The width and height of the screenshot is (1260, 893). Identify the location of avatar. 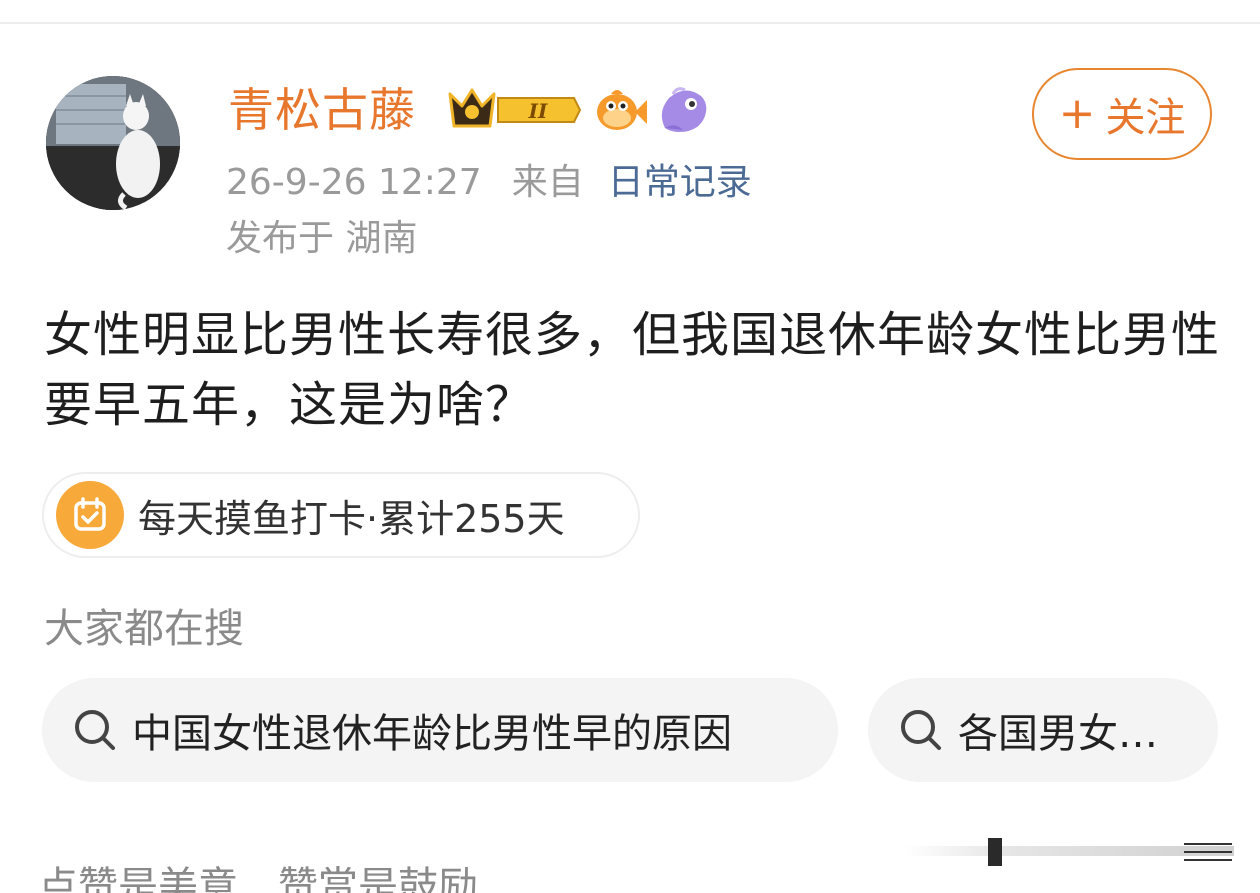
(113, 143).